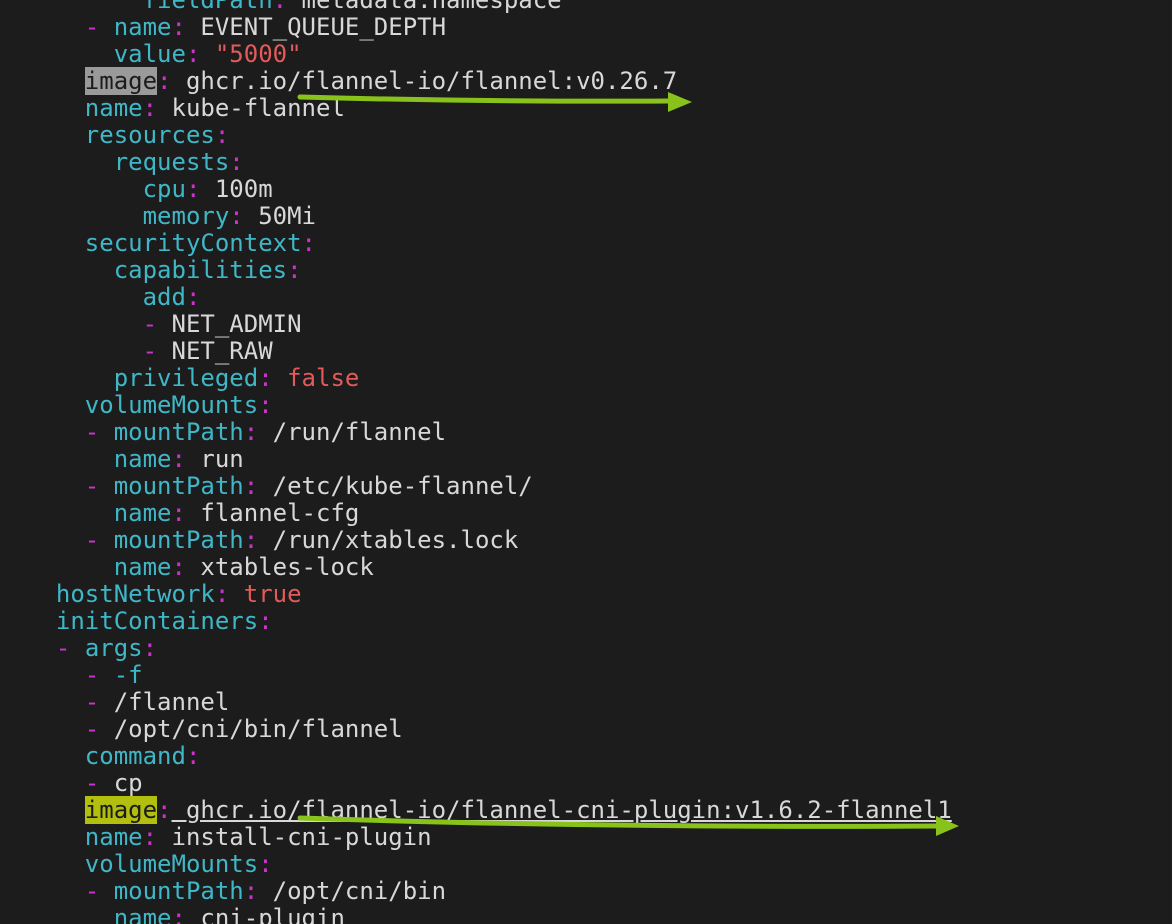  What do you see at coordinates (121, 81) in the screenshot?
I see `yaml-key: image` at bounding box center [121, 81].